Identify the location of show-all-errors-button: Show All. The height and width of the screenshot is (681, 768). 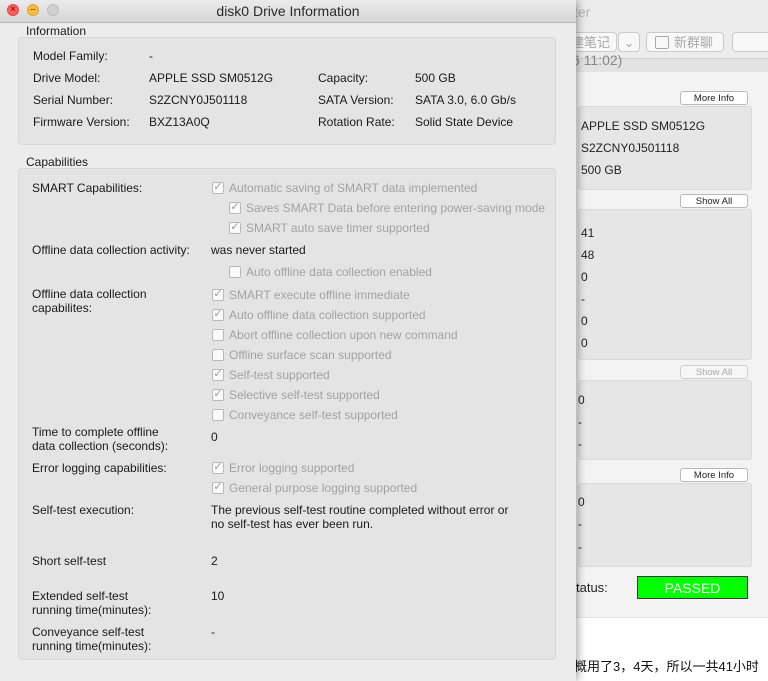
(714, 372).